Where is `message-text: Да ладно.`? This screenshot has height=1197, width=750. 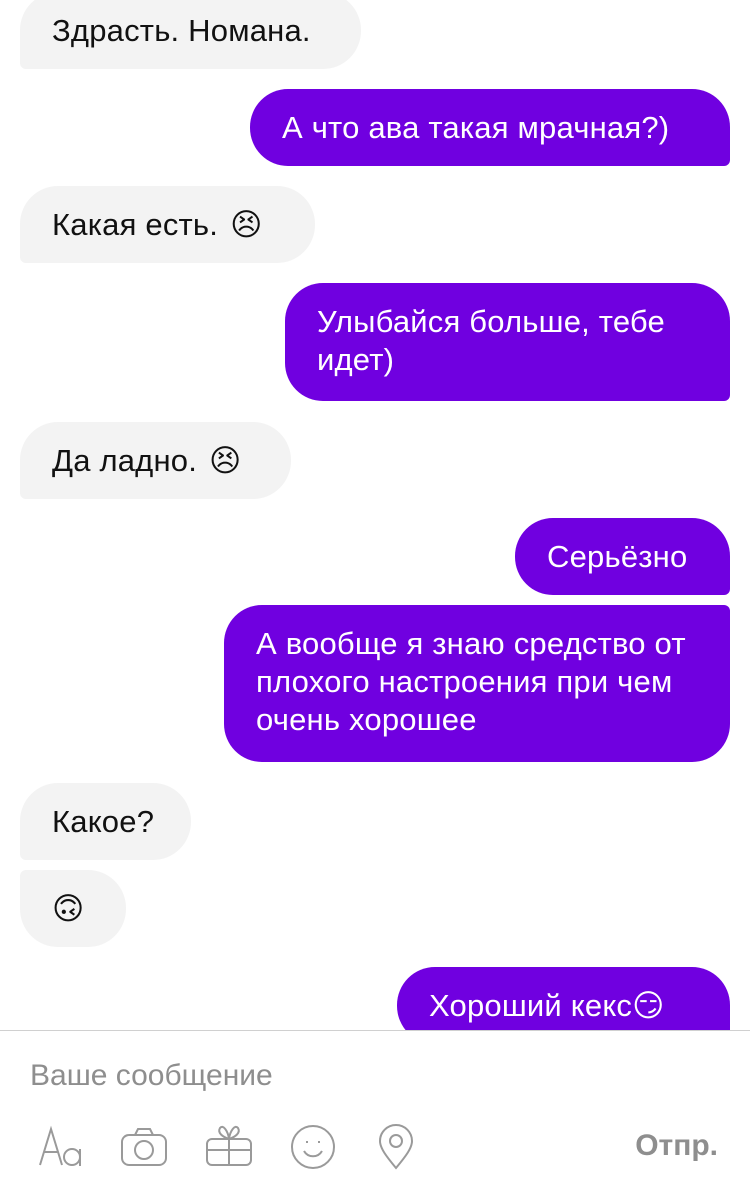
message-text: Да ладно. is located at coordinates (125, 460).